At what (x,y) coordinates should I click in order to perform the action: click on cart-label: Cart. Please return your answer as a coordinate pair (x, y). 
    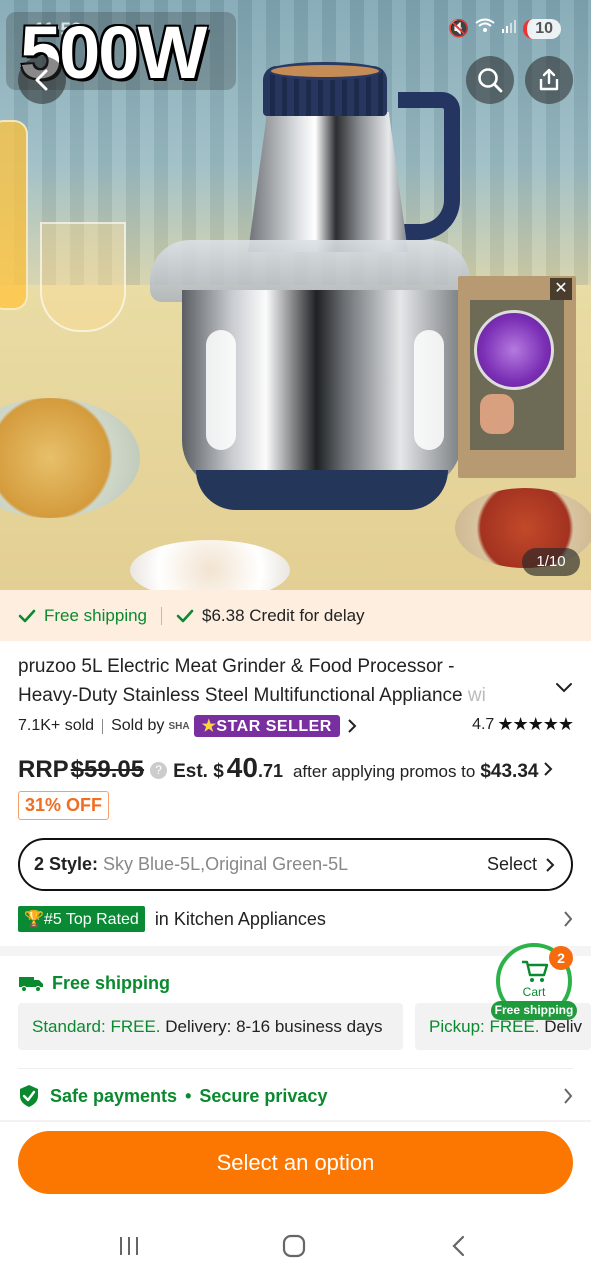
    Looking at the image, I should click on (534, 992).